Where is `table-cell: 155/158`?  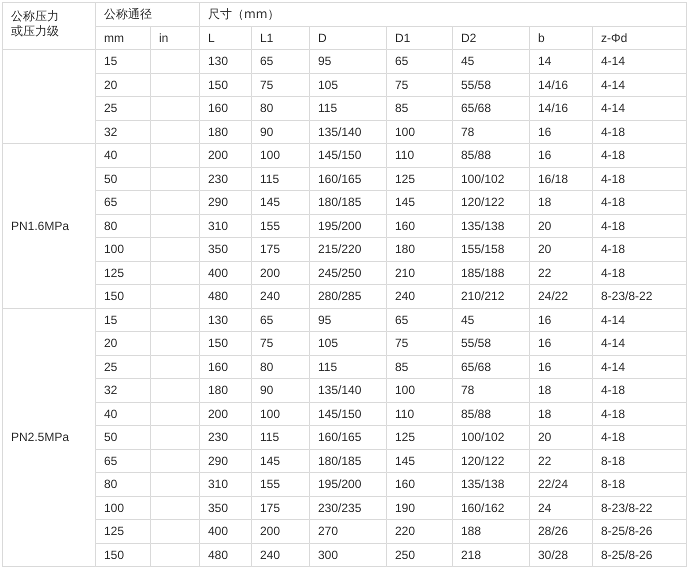
table-cell: 155/158 is located at coordinates (491, 249).